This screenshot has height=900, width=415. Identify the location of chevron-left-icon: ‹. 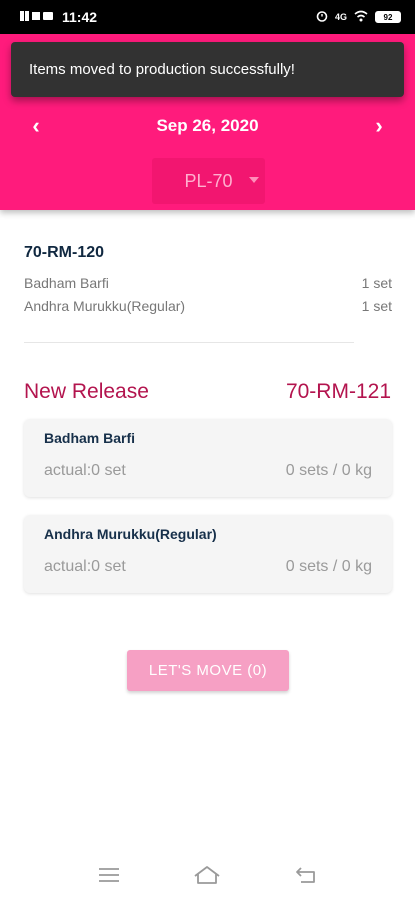
(36, 126).